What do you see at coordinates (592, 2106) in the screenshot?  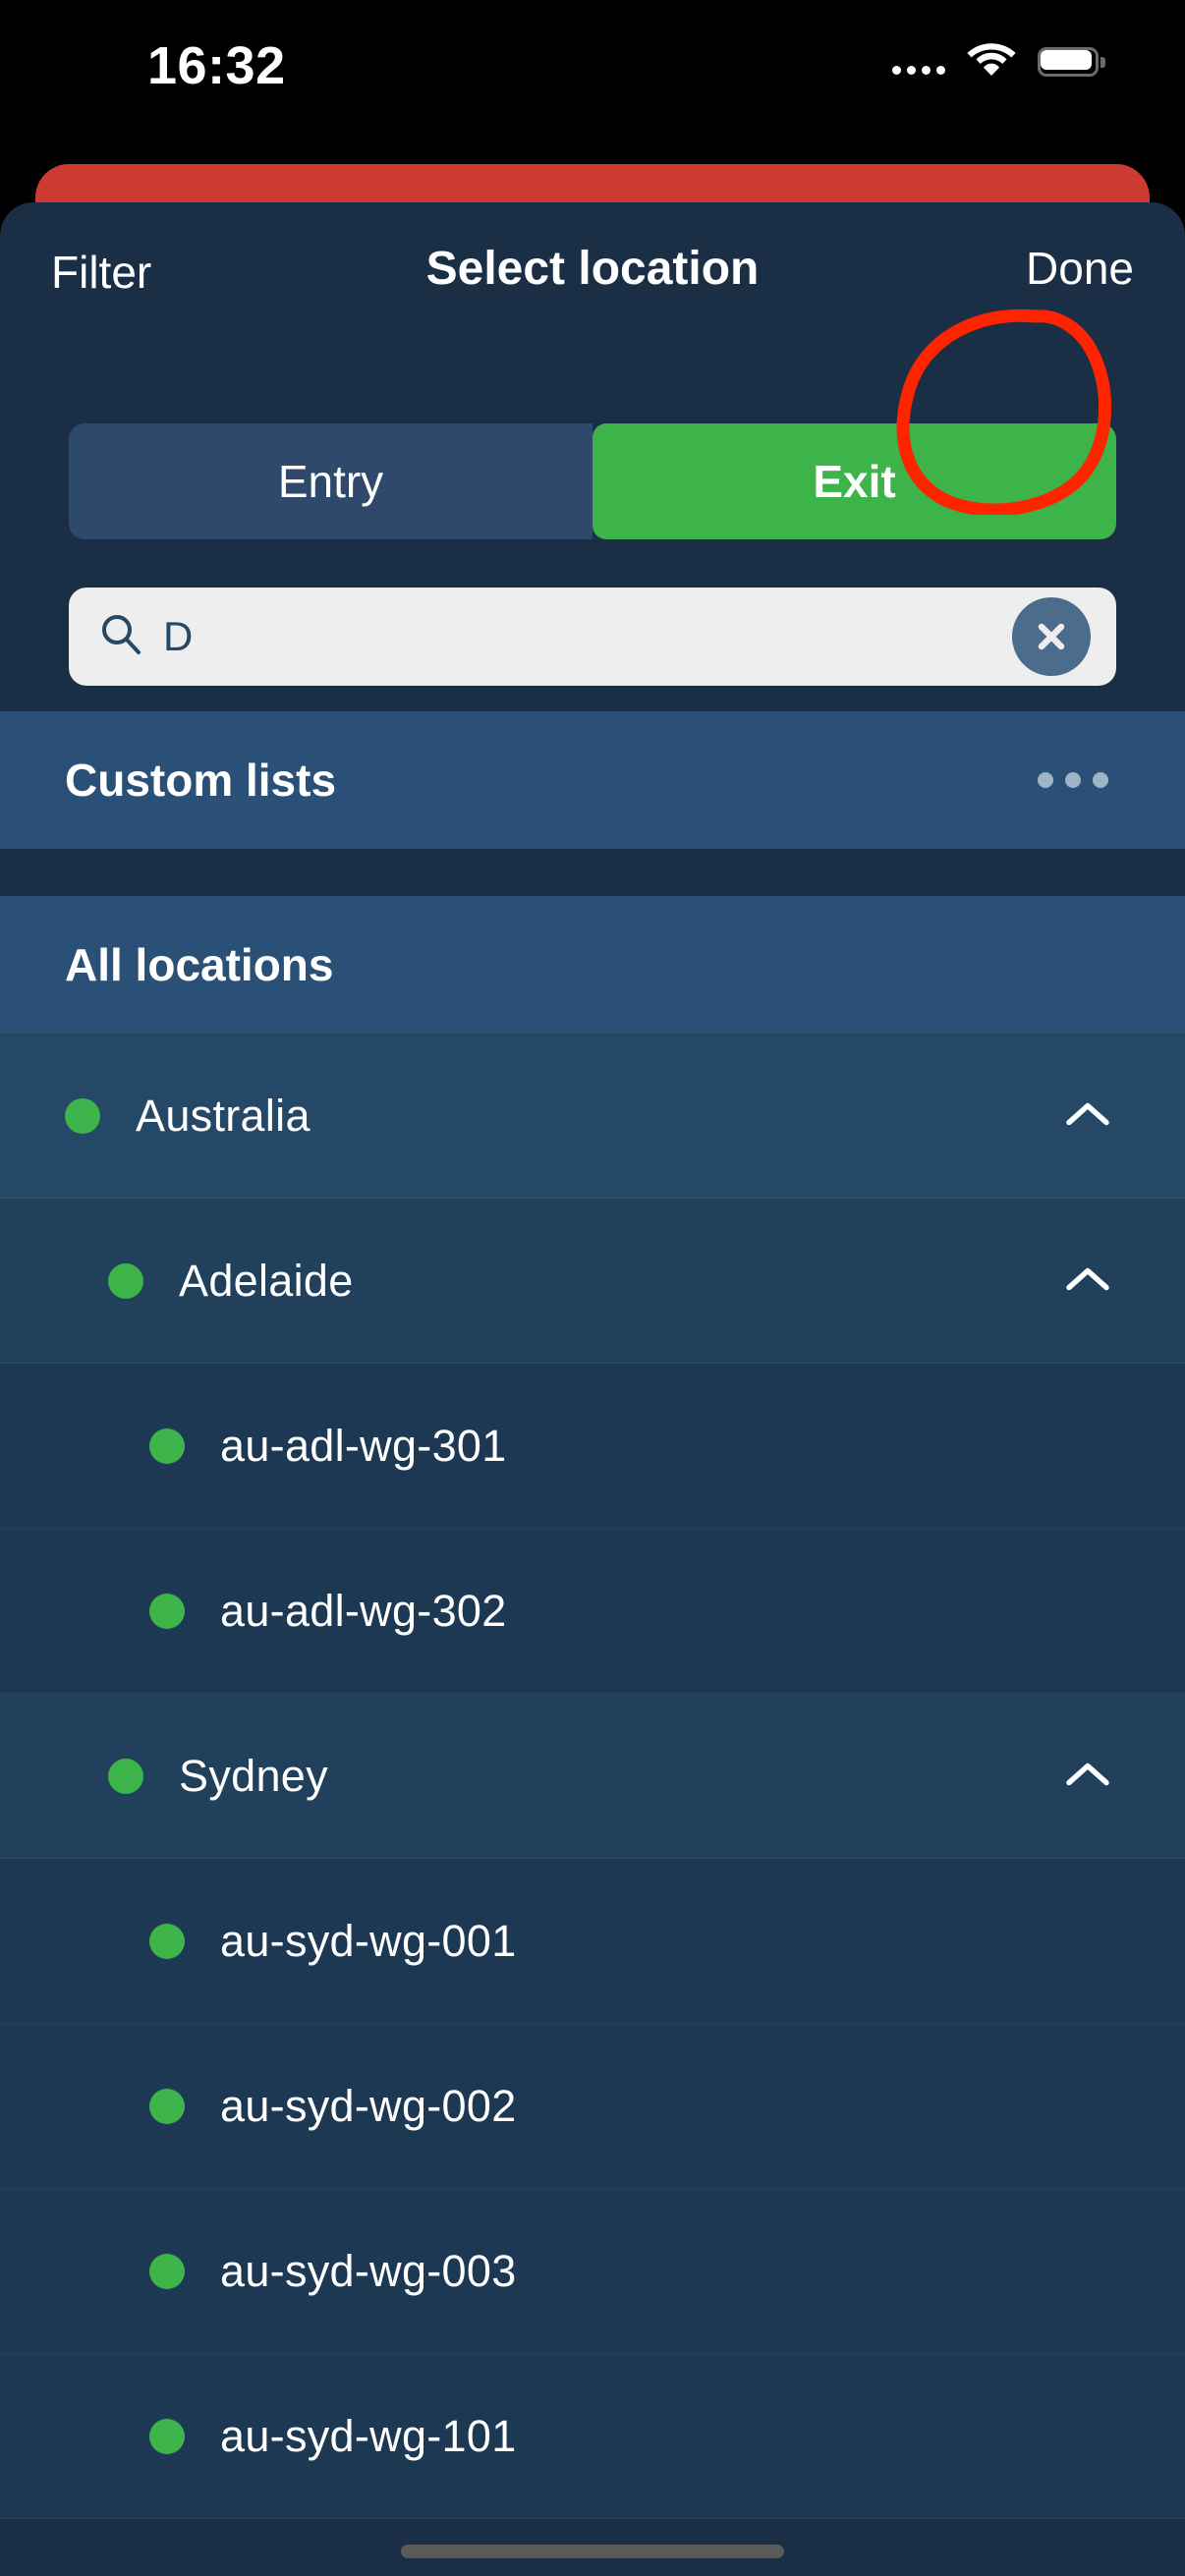 I see `list-item-au-syd-wg-002: au-syd-wg-002` at bounding box center [592, 2106].